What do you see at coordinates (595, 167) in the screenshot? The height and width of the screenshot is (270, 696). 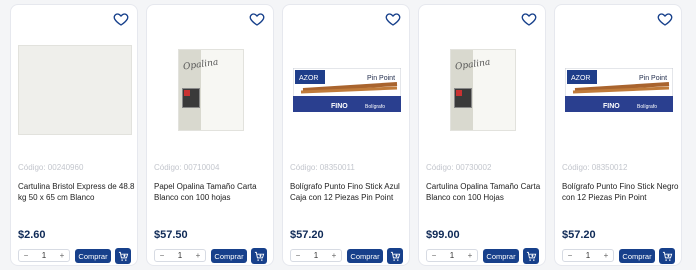 I see `product-code: Código: 08350012` at bounding box center [595, 167].